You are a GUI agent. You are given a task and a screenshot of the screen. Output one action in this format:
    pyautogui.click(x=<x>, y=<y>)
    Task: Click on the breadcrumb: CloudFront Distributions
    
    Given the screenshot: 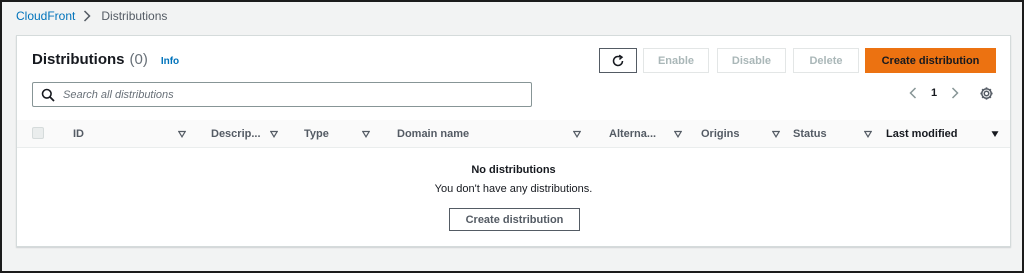 What is the action you would take?
    pyautogui.click(x=91, y=16)
    